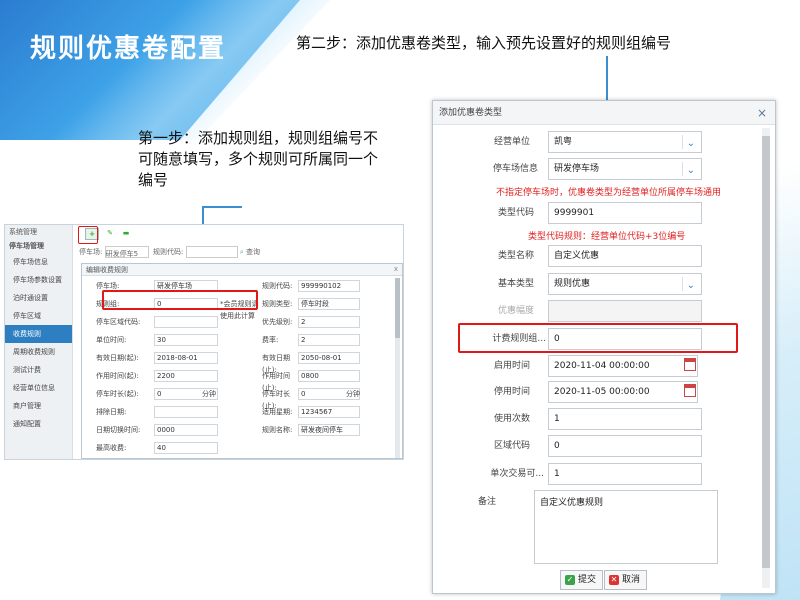  Describe the element at coordinates (211, 252) in the screenshot. I see `code-filter-input` at that location.